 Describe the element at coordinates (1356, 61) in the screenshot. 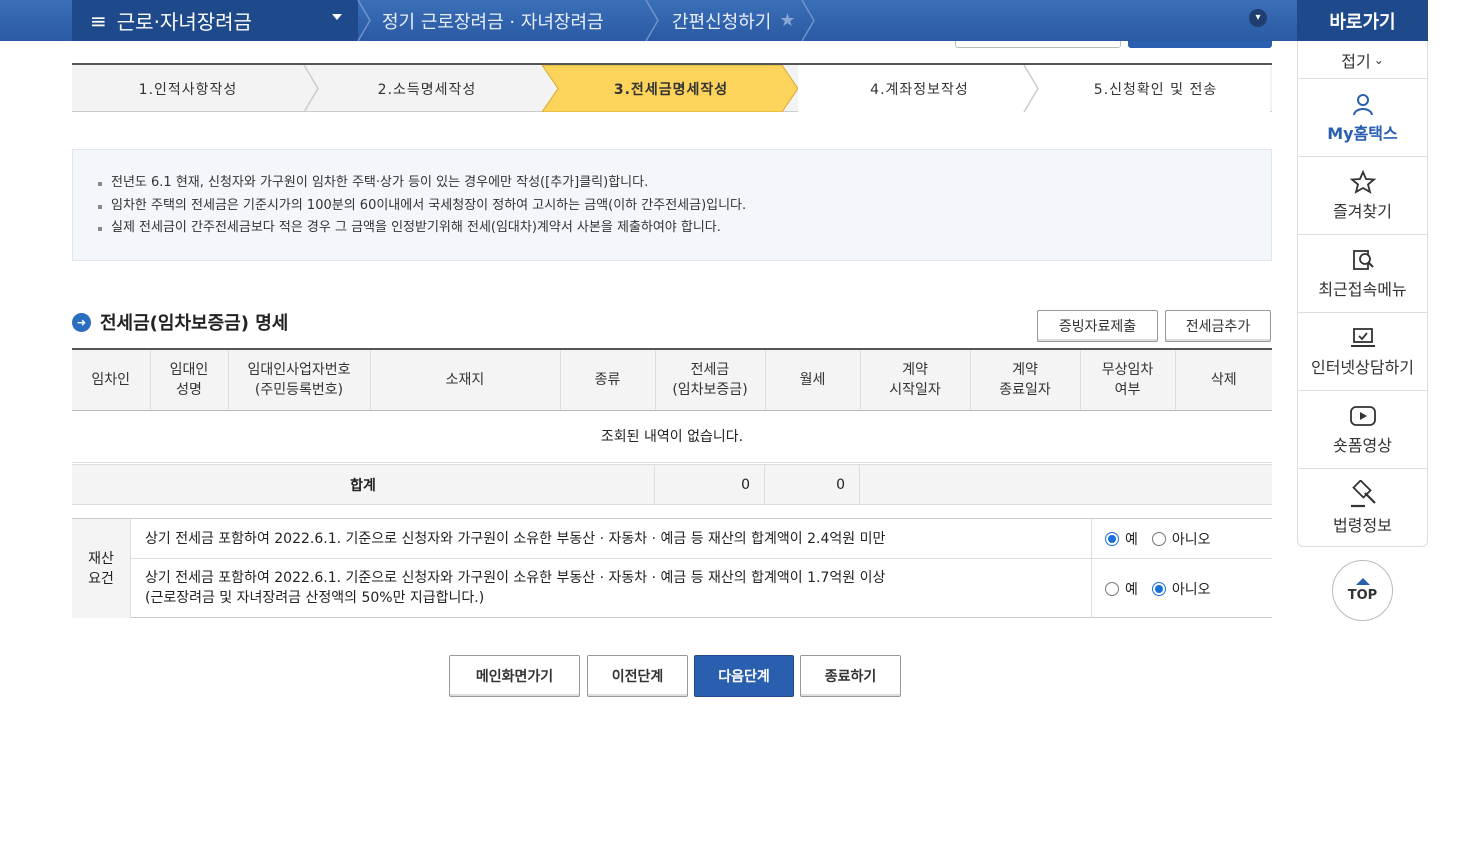

I see `fold-label: 접기` at that location.